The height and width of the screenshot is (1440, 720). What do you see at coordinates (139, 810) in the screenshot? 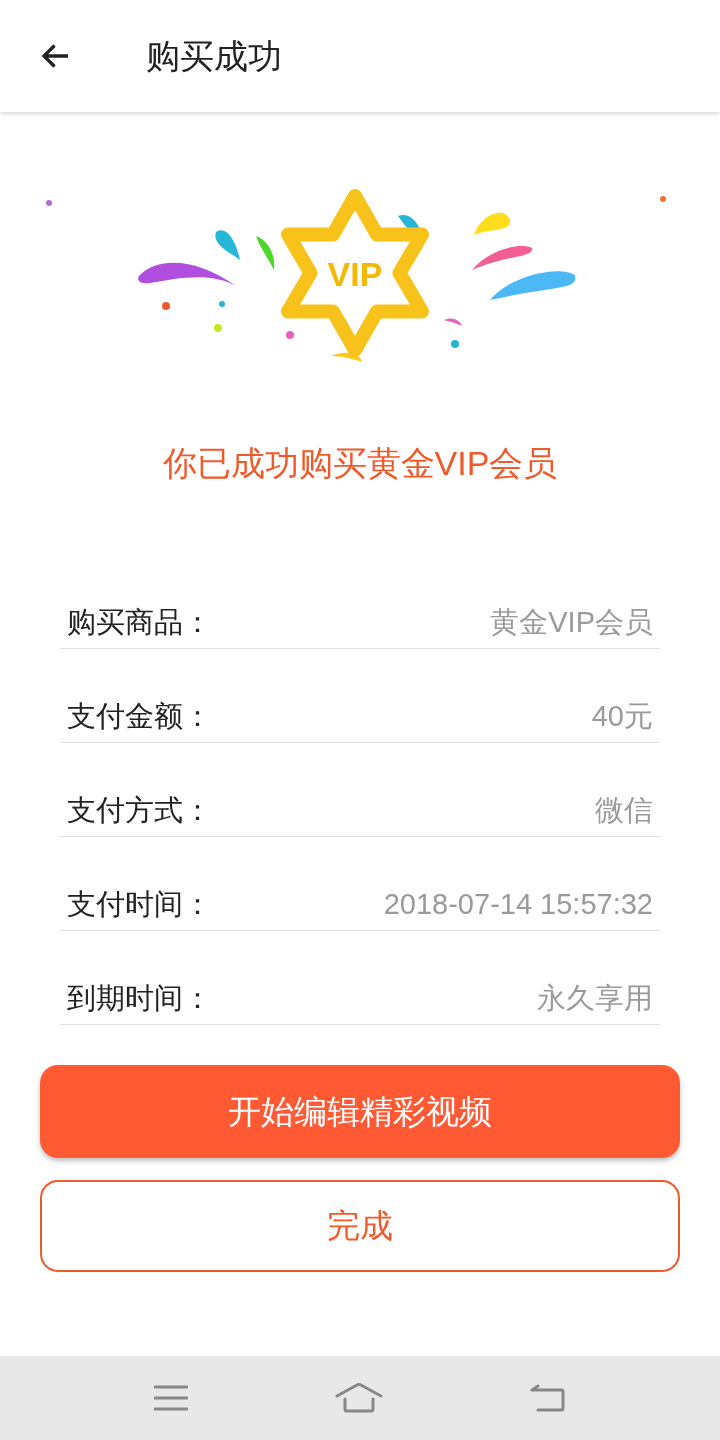
I see `detail-label: 支付方式：` at bounding box center [139, 810].